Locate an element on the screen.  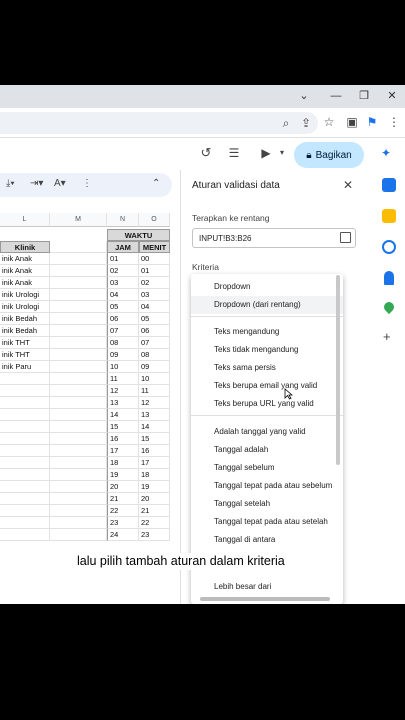
jam-cell: 15 is located at coordinates (123, 427).